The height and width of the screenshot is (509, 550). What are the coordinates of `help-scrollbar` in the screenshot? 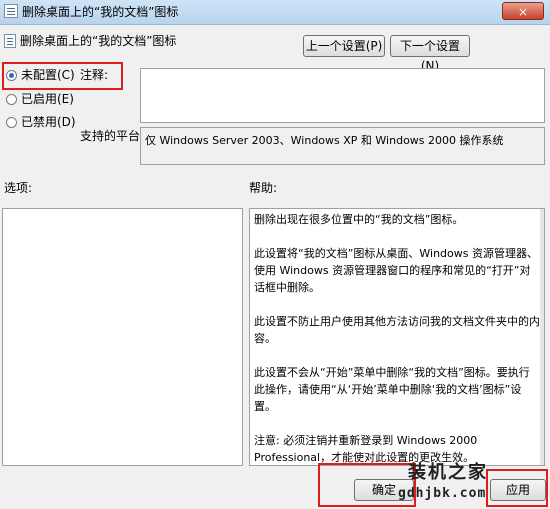 It's located at (542, 337).